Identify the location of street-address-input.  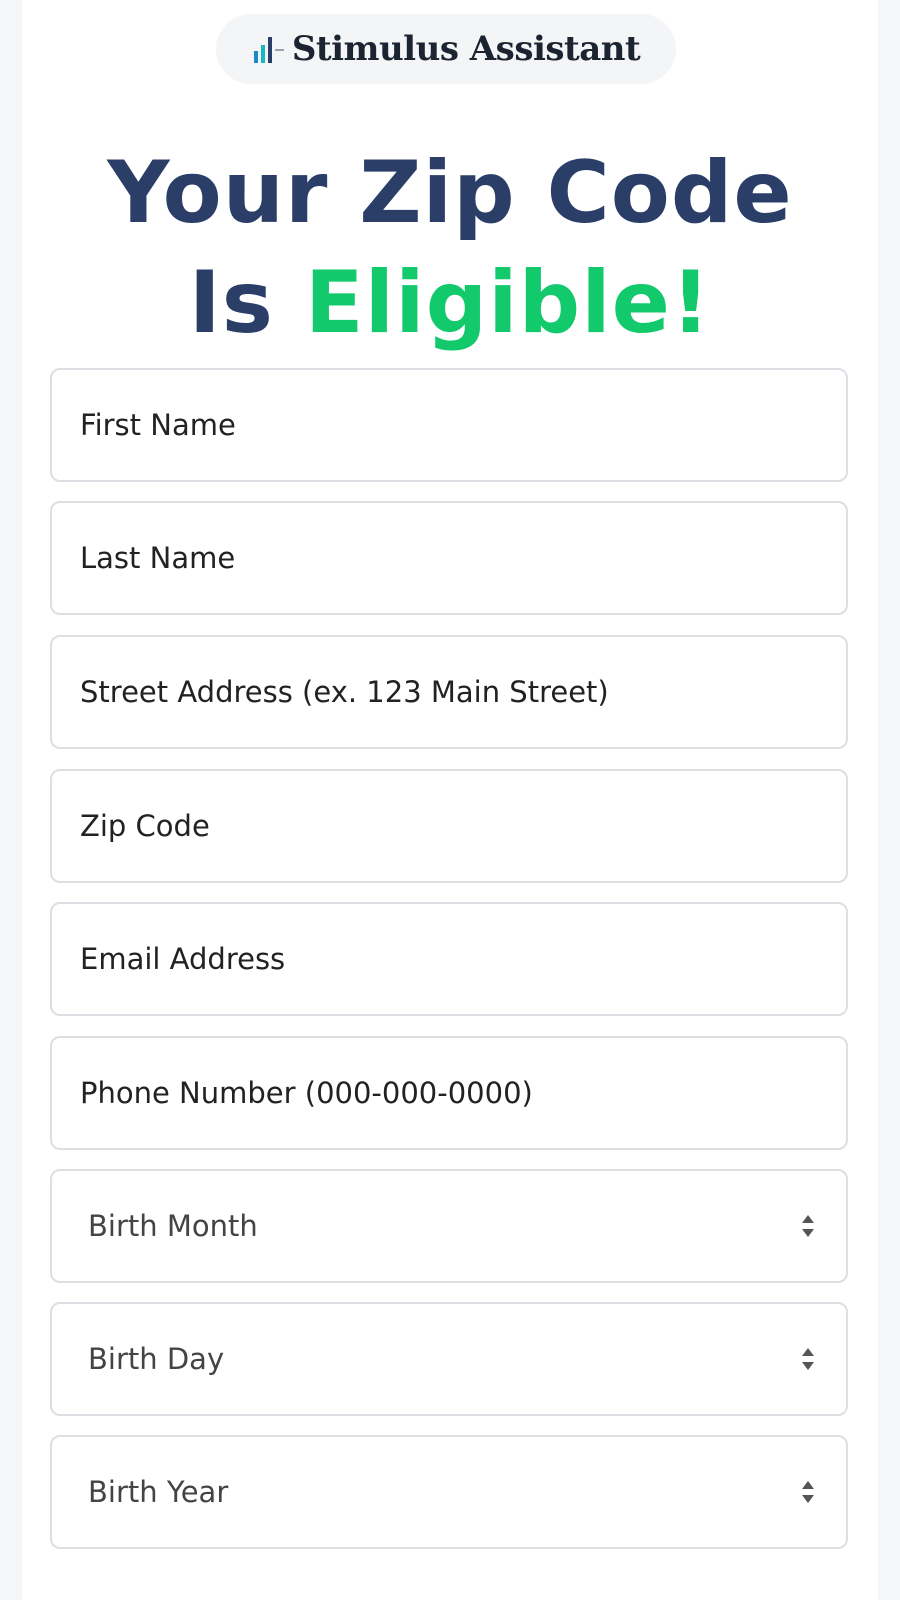
(449, 692).